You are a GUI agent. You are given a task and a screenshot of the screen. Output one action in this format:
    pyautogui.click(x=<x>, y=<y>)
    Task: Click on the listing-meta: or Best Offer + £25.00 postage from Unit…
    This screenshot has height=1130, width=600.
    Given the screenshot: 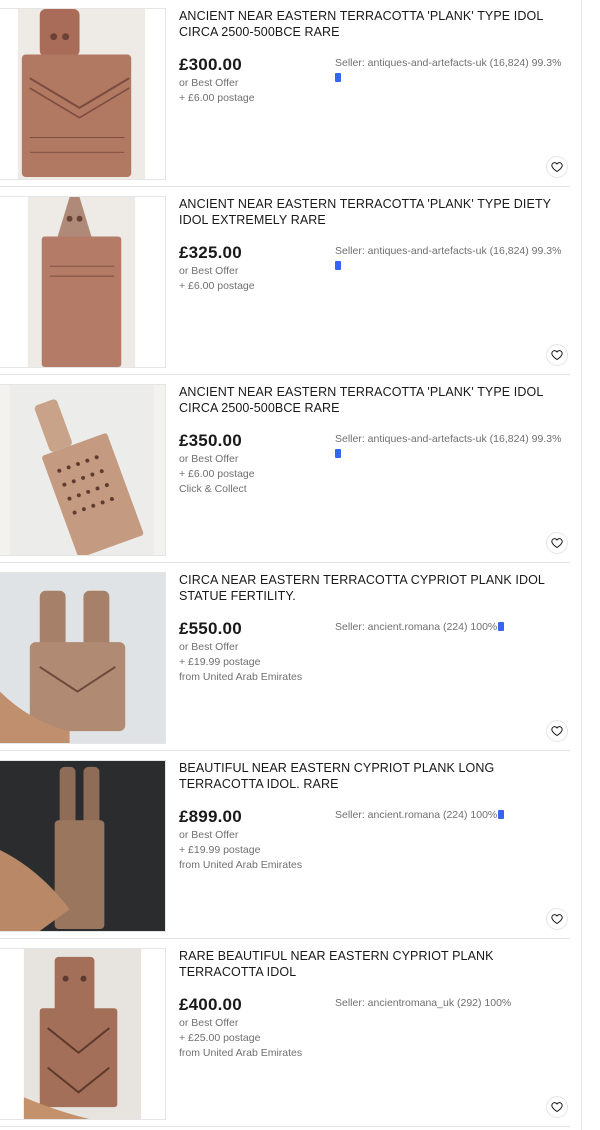 What is the action you would take?
    pyautogui.click(x=240, y=1038)
    